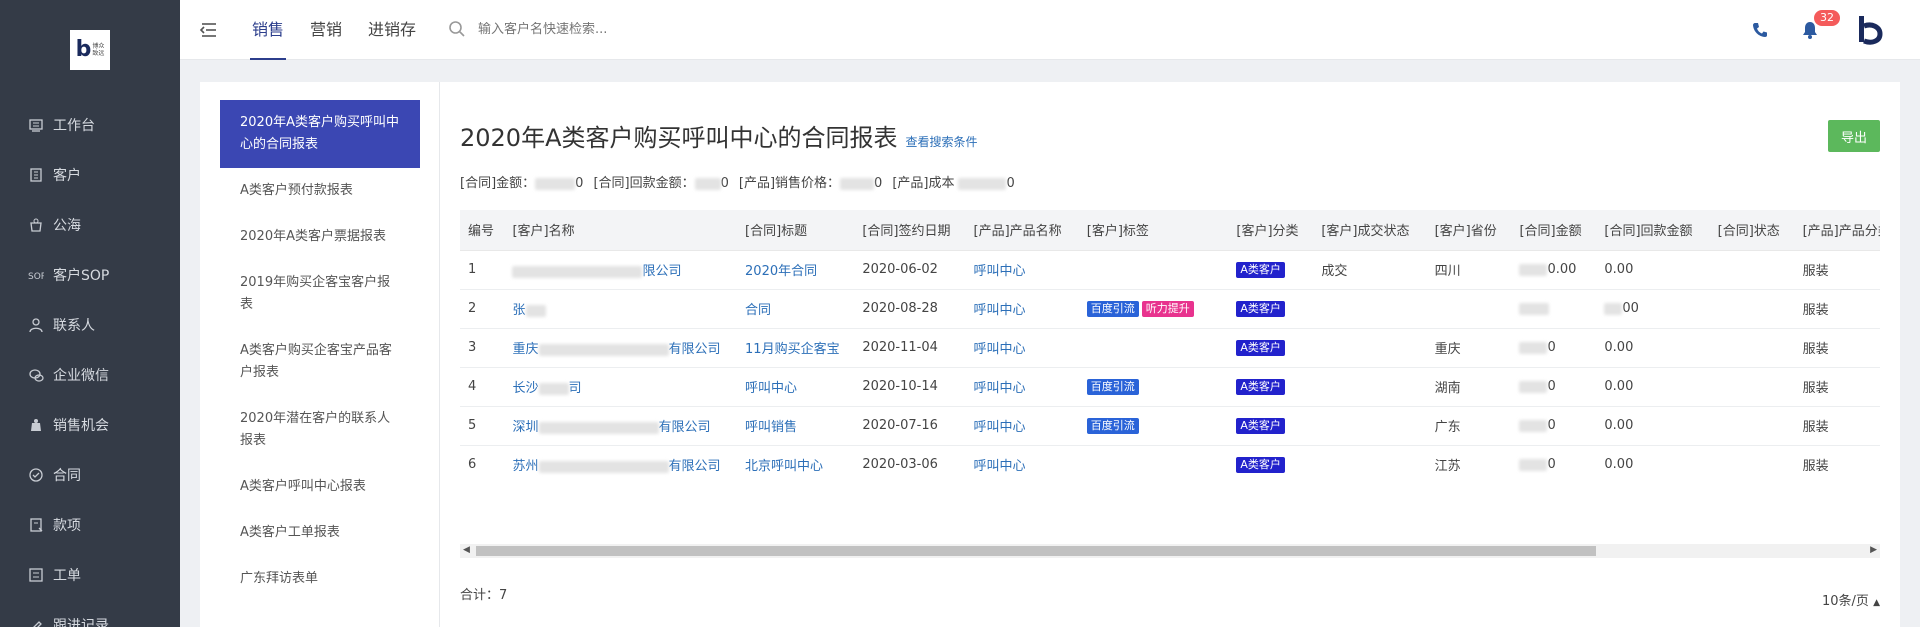  What do you see at coordinates (466, 550) in the screenshot?
I see `scroll-left-icon: ◀` at bounding box center [466, 550].